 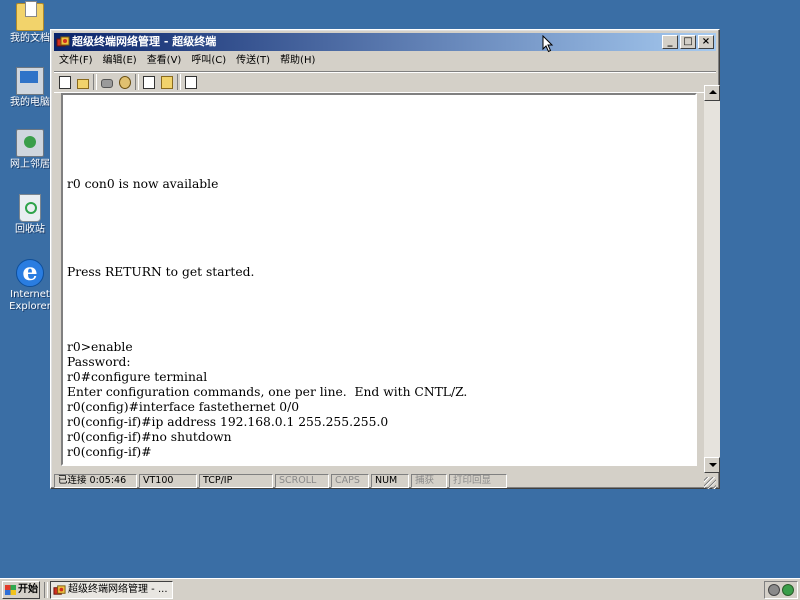 What do you see at coordinates (168, 481) in the screenshot?
I see `status-emulation: VT100` at bounding box center [168, 481].